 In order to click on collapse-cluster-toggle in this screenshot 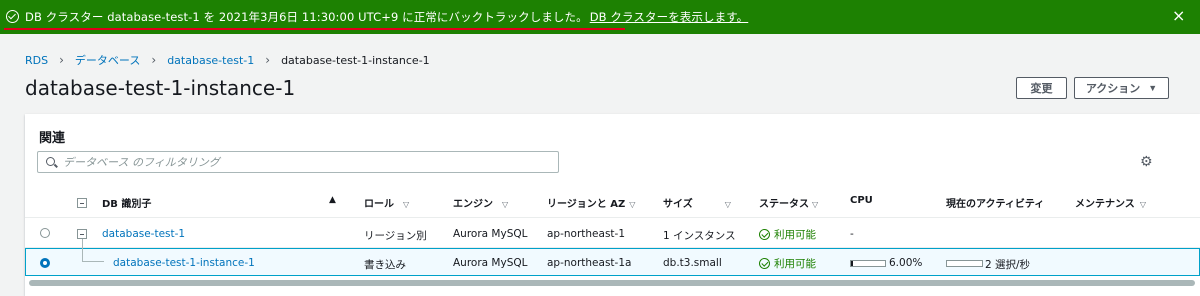, I will do `click(82, 234)`.